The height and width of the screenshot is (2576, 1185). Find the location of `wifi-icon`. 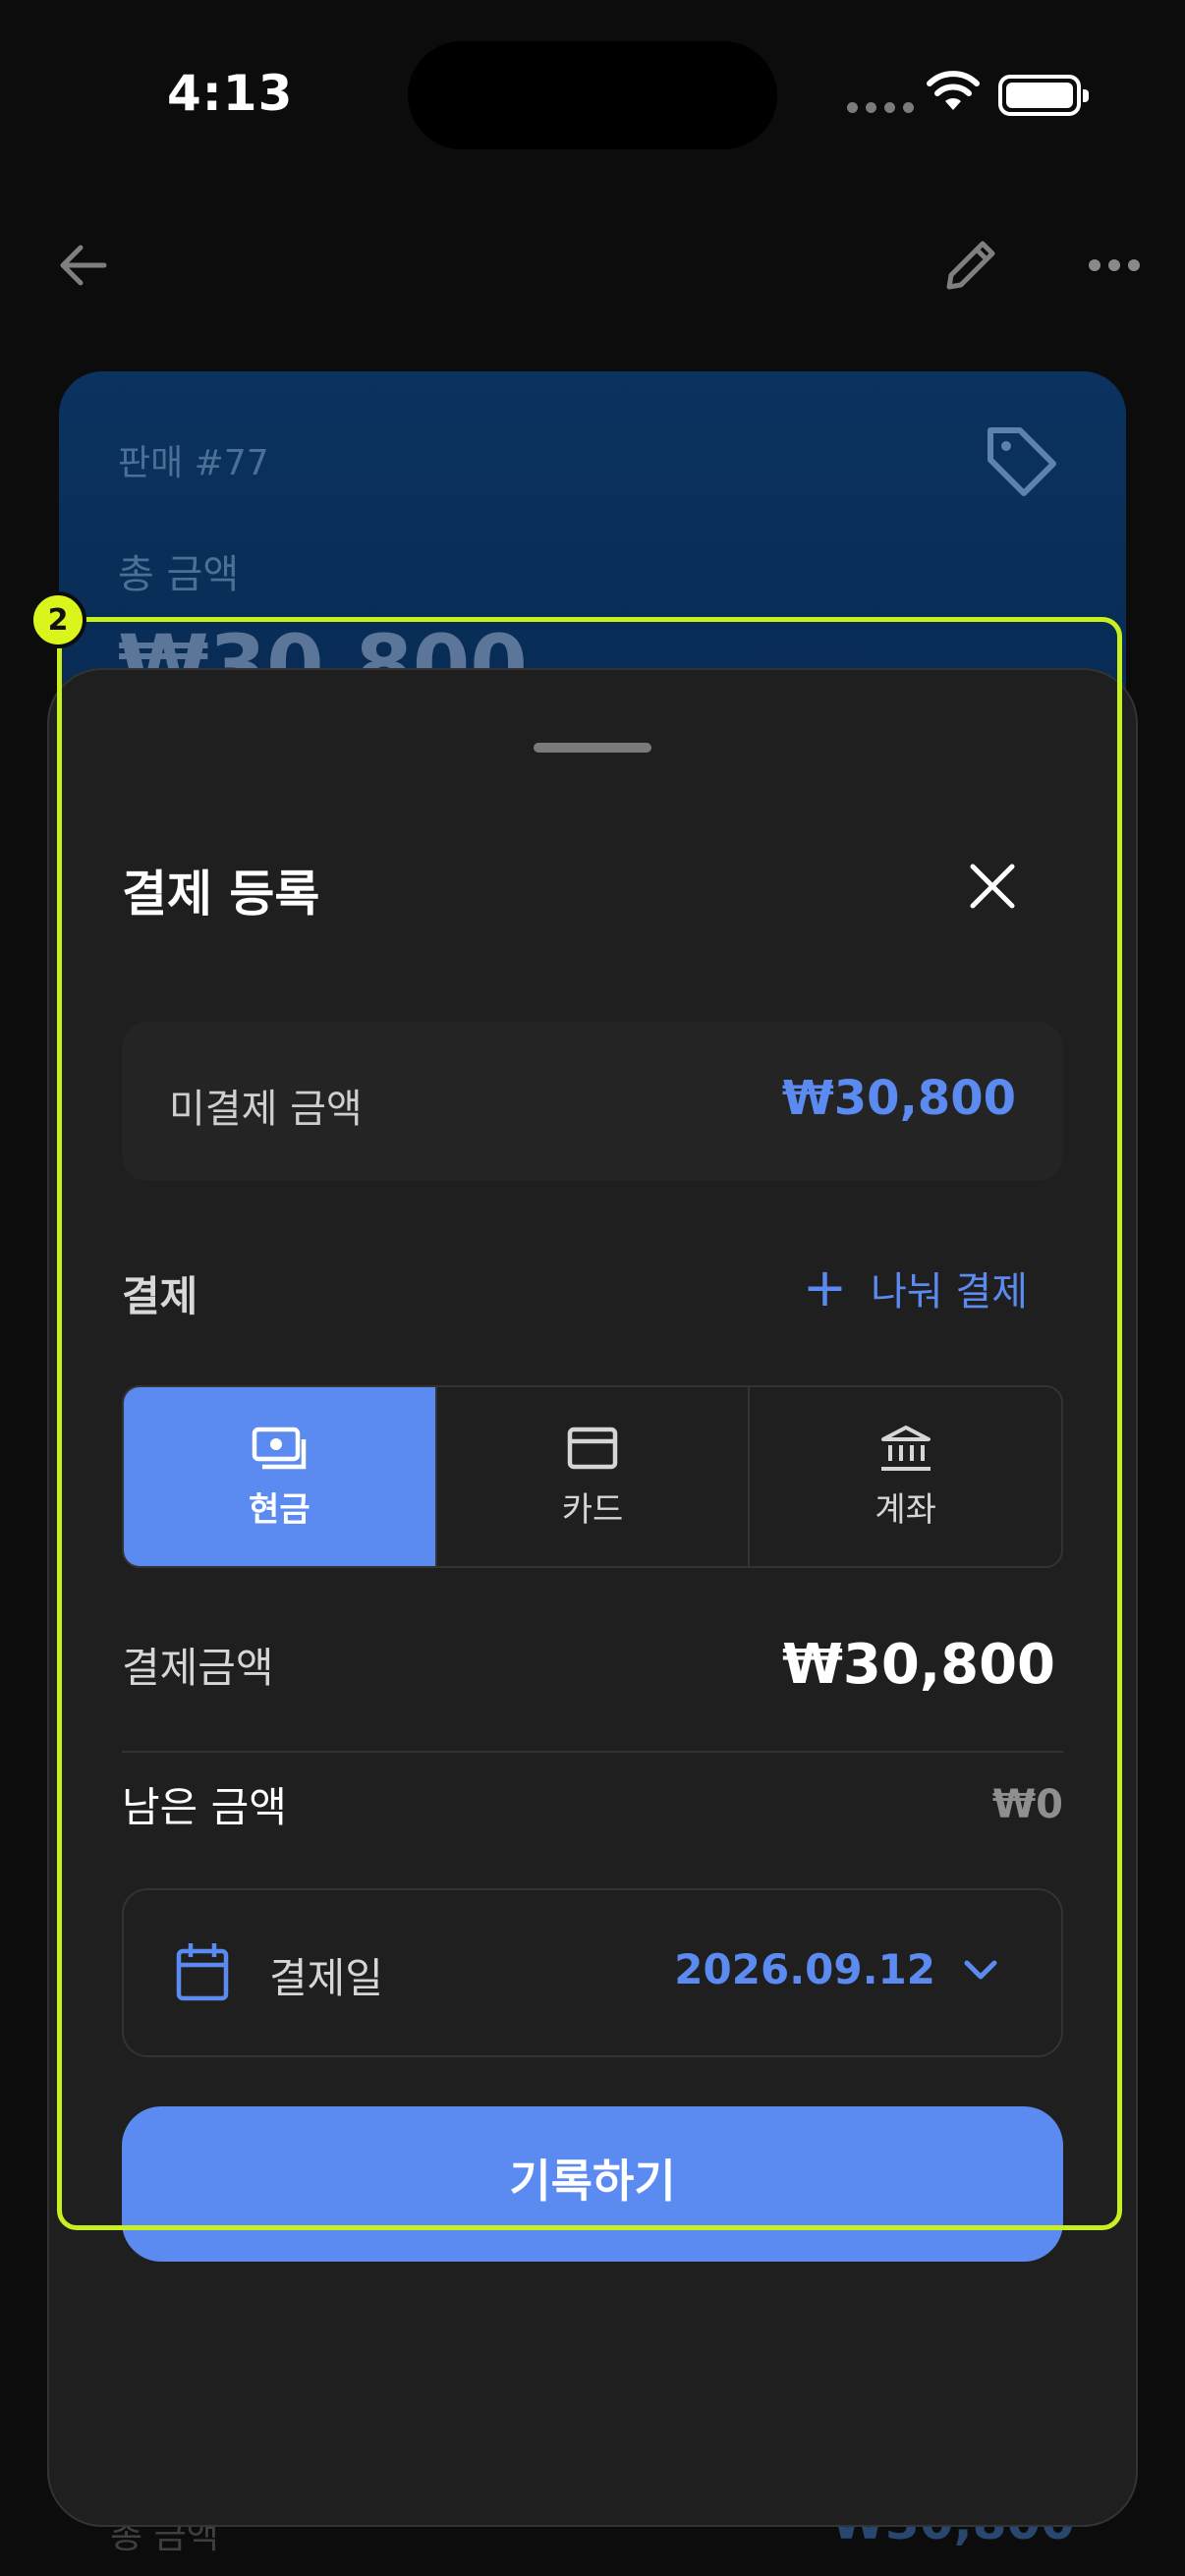

wifi-icon is located at coordinates (954, 90).